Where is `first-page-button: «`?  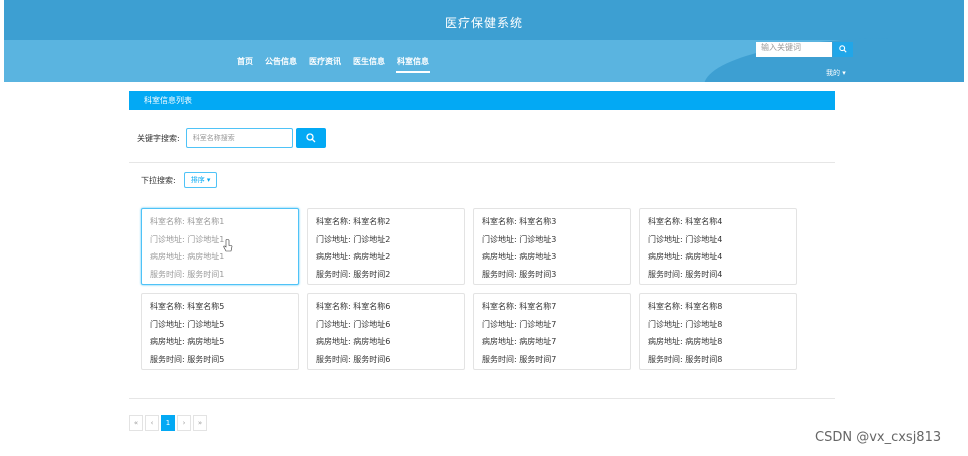
first-page-button: « is located at coordinates (136, 423).